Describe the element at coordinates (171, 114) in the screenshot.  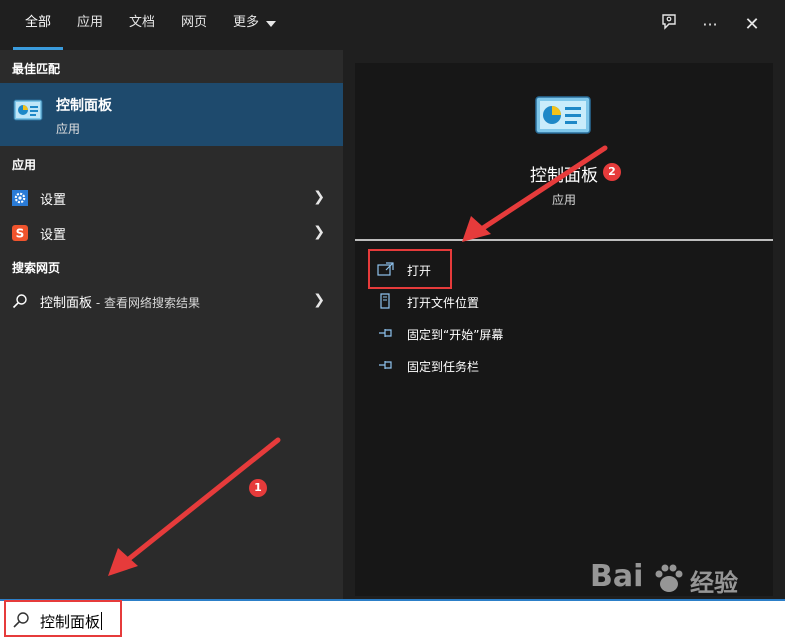
I see `best-match-item: 控制面板 应用` at that location.